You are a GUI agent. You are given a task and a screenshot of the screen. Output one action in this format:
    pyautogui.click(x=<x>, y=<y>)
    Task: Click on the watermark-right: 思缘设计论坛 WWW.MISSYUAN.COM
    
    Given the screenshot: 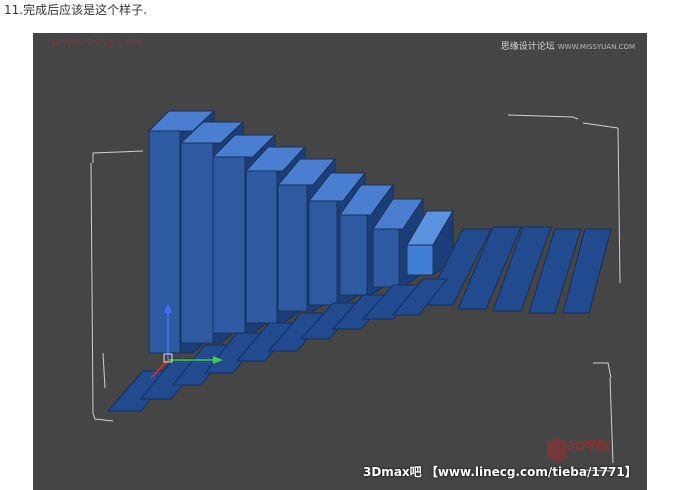 What is the action you would take?
    pyautogui.click(x=568, y=45)
    